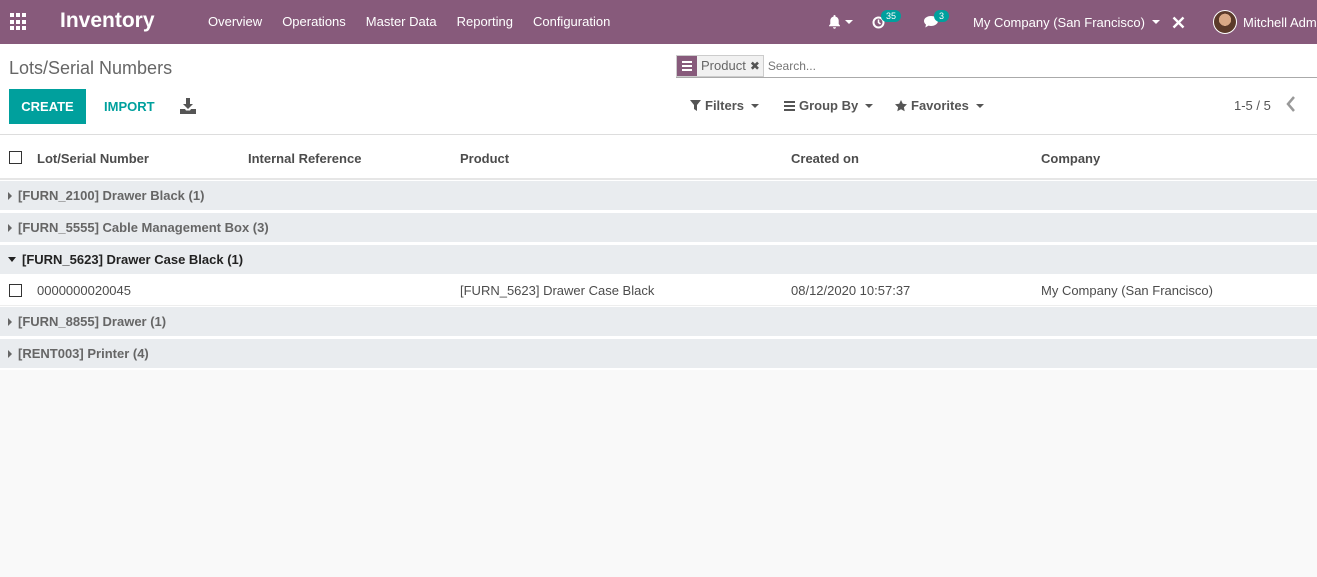 This screenshot has width=1317, height=577. I want to click on notifications-dropdown, so click(840, 22).